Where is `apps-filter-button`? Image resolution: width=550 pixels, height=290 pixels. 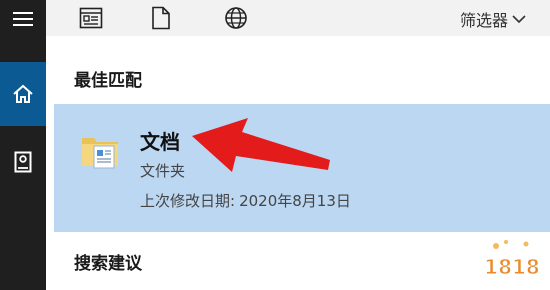
apps-filter-button is located at coordinates (91, 18).